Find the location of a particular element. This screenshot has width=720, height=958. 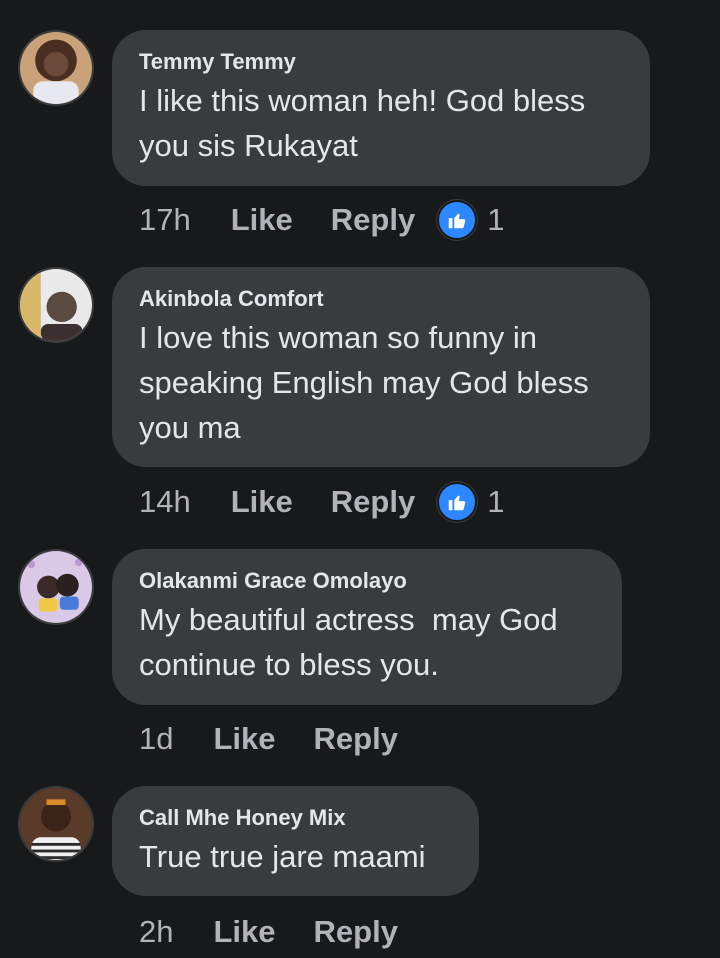

comment-bubble: Call Mhe Honey Mix True true jare maami is located at coordinates (295, 841).